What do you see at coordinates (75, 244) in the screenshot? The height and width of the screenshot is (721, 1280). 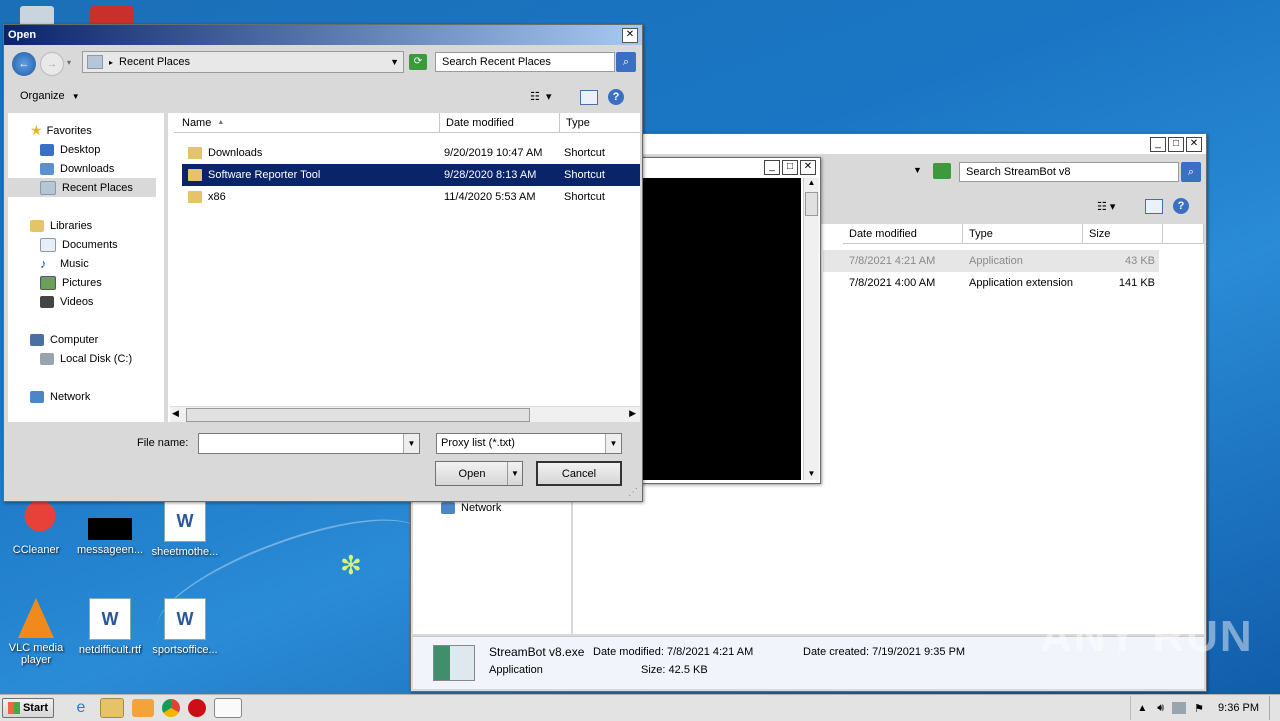 I see `nav-item-documents: Documents` at bounding box center [75, 244].